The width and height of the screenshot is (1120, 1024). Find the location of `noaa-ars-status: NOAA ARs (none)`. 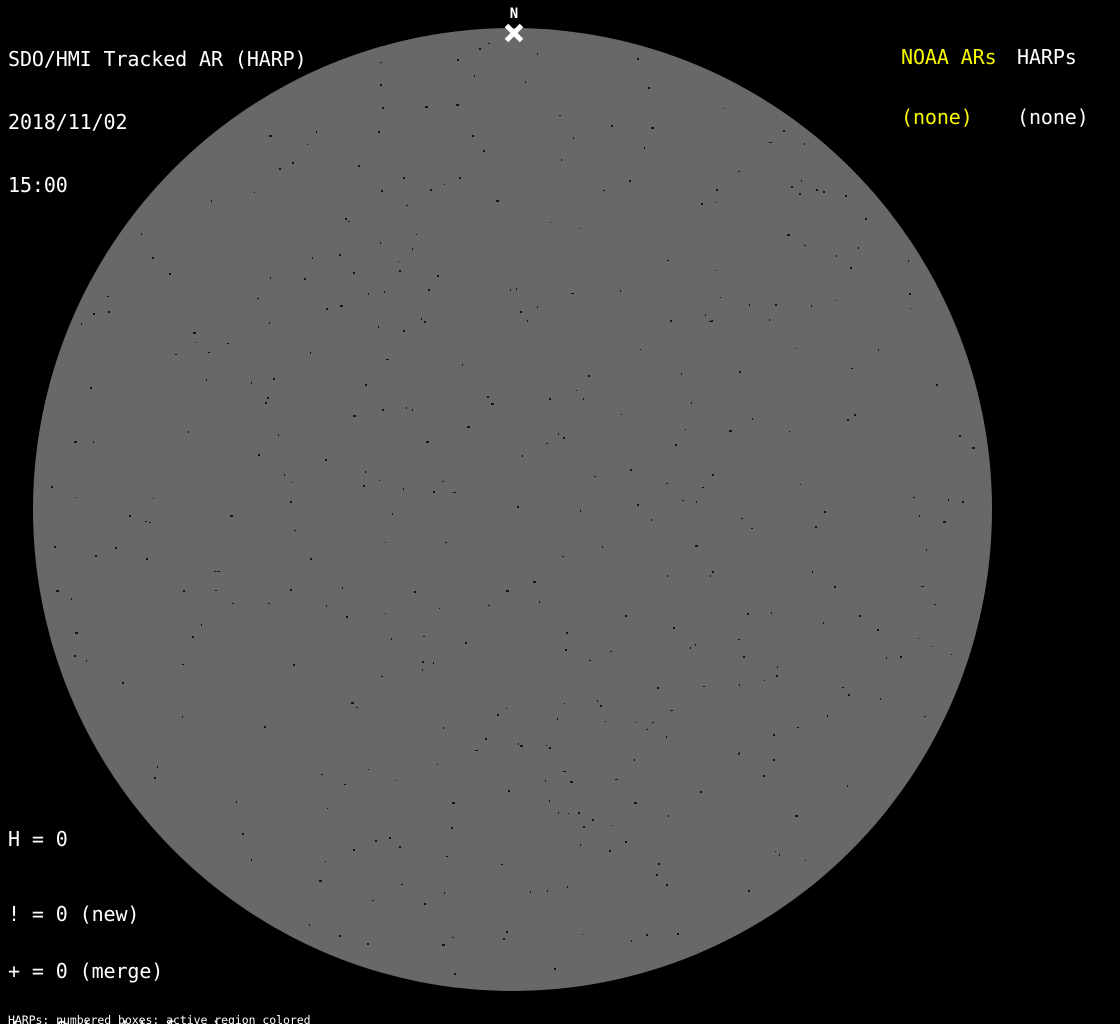

noaa-ars-status: NOAA ARs (none) is located at coordinates (949, 87).